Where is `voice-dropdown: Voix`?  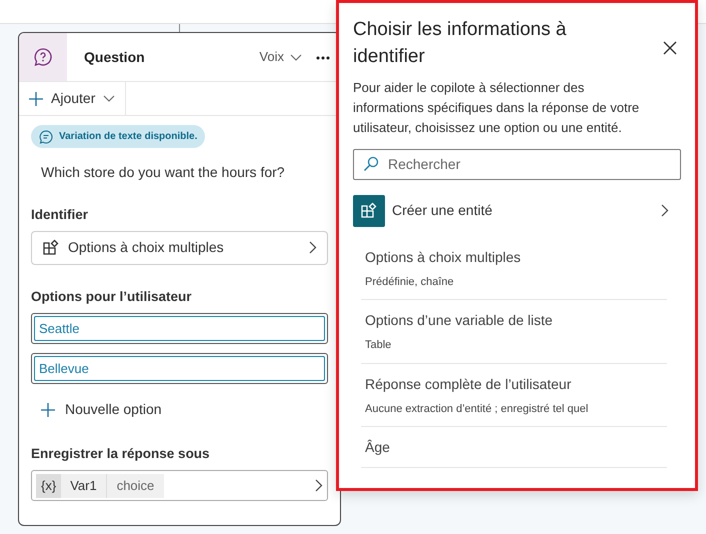
voice-dropdown: Voix is located at coordinates (280, 57).